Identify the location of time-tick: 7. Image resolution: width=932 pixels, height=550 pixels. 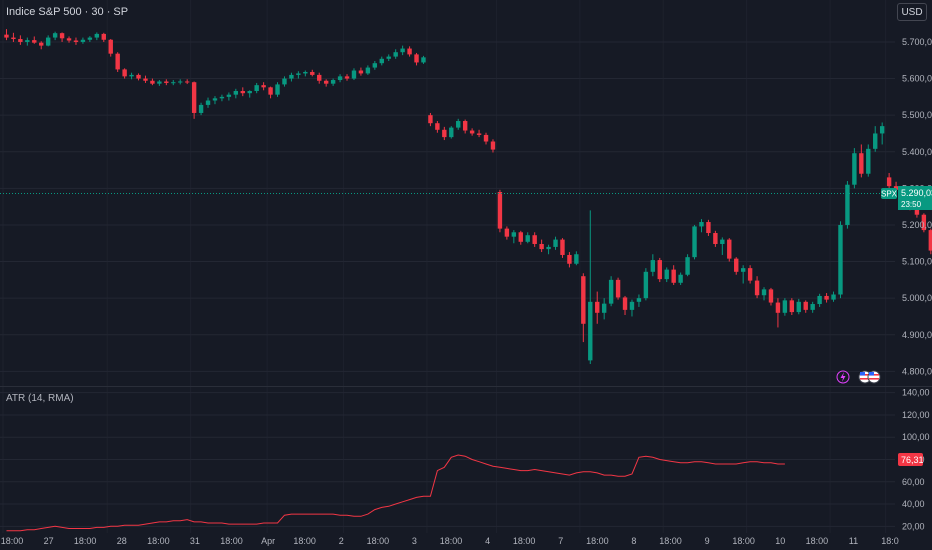
(560, 541).